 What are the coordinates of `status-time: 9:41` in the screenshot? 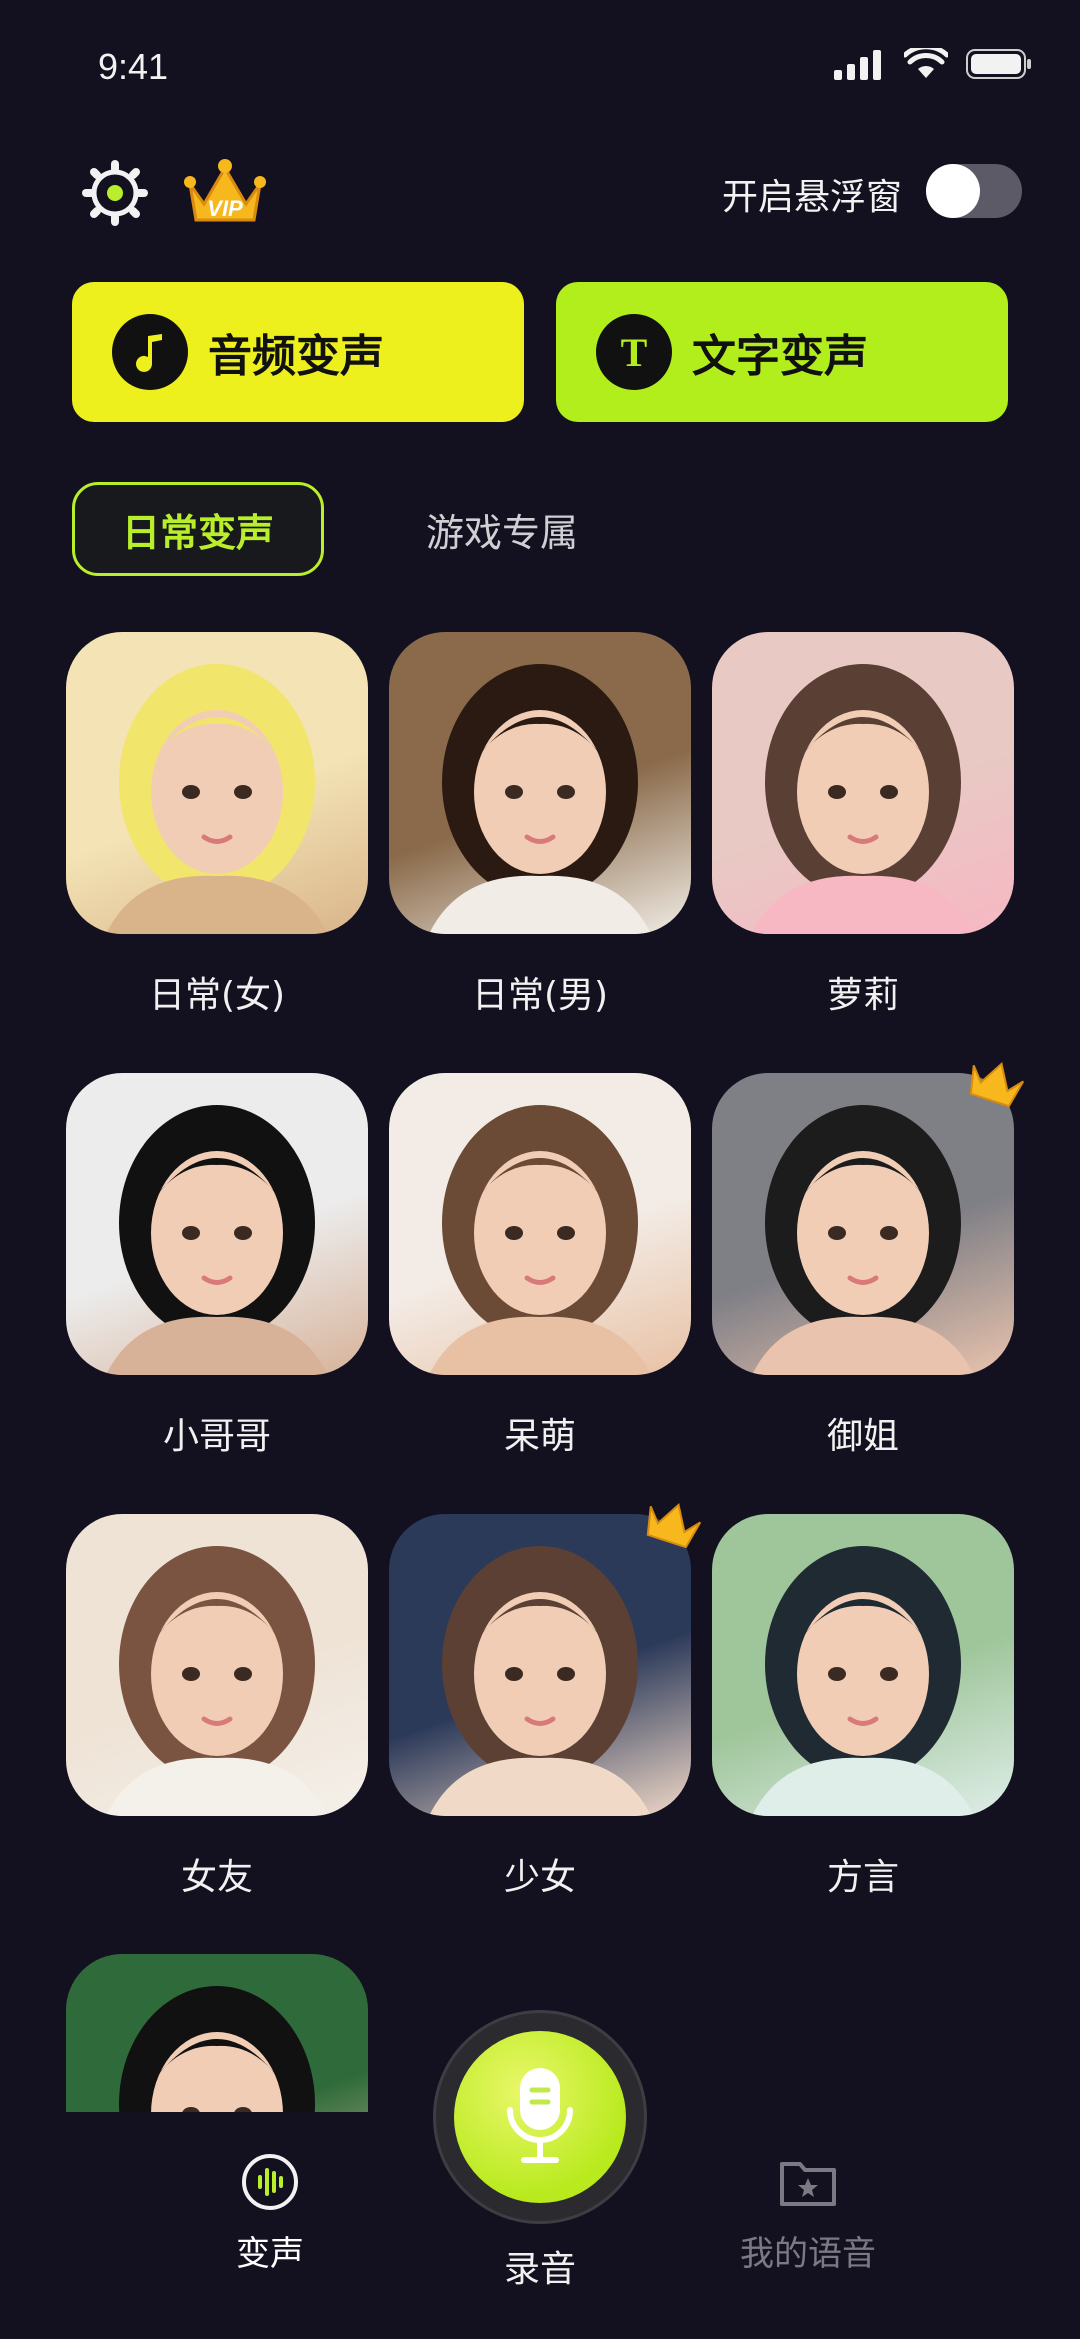 It's located at (133, 66).